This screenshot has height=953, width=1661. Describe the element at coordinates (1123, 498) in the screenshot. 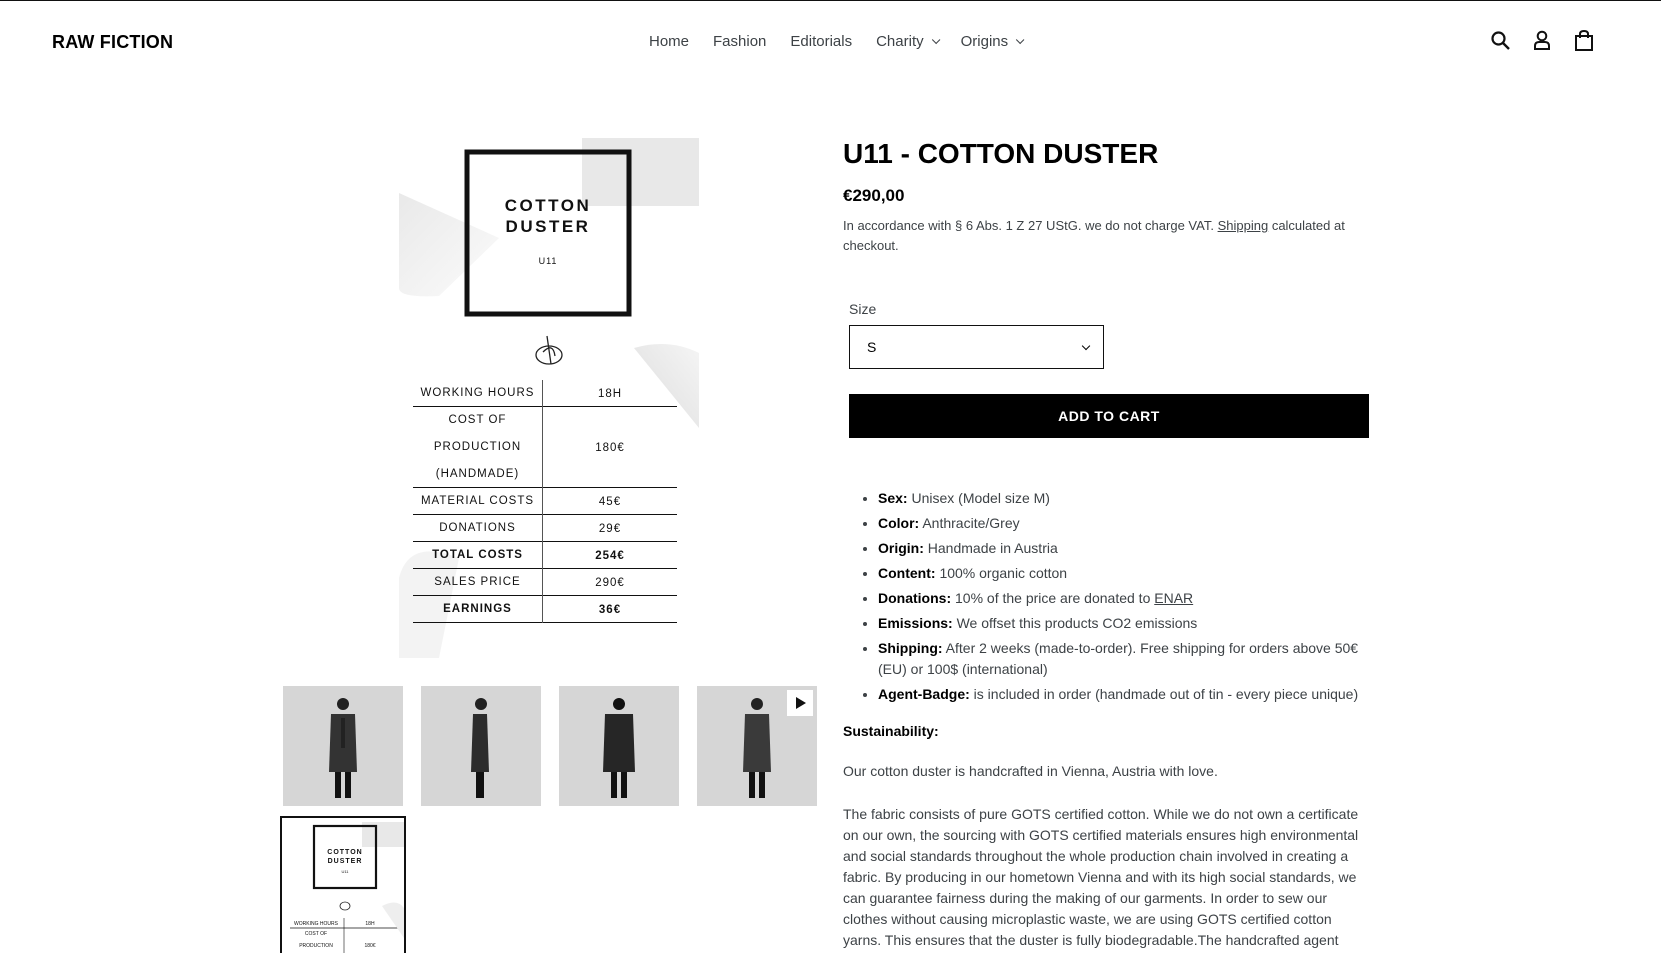

I see `list-item: Sex: Unisex (Model size M)` at that location.